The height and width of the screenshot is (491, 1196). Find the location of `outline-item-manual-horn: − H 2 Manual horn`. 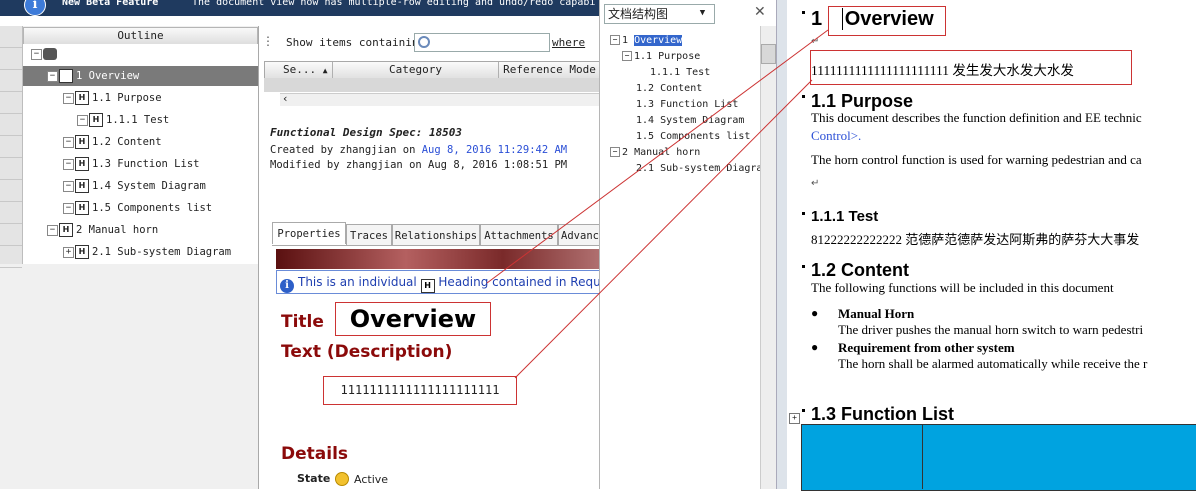

outline-item-manual-horn: − H 2 Manual horn is located at coordinates (102, 230).